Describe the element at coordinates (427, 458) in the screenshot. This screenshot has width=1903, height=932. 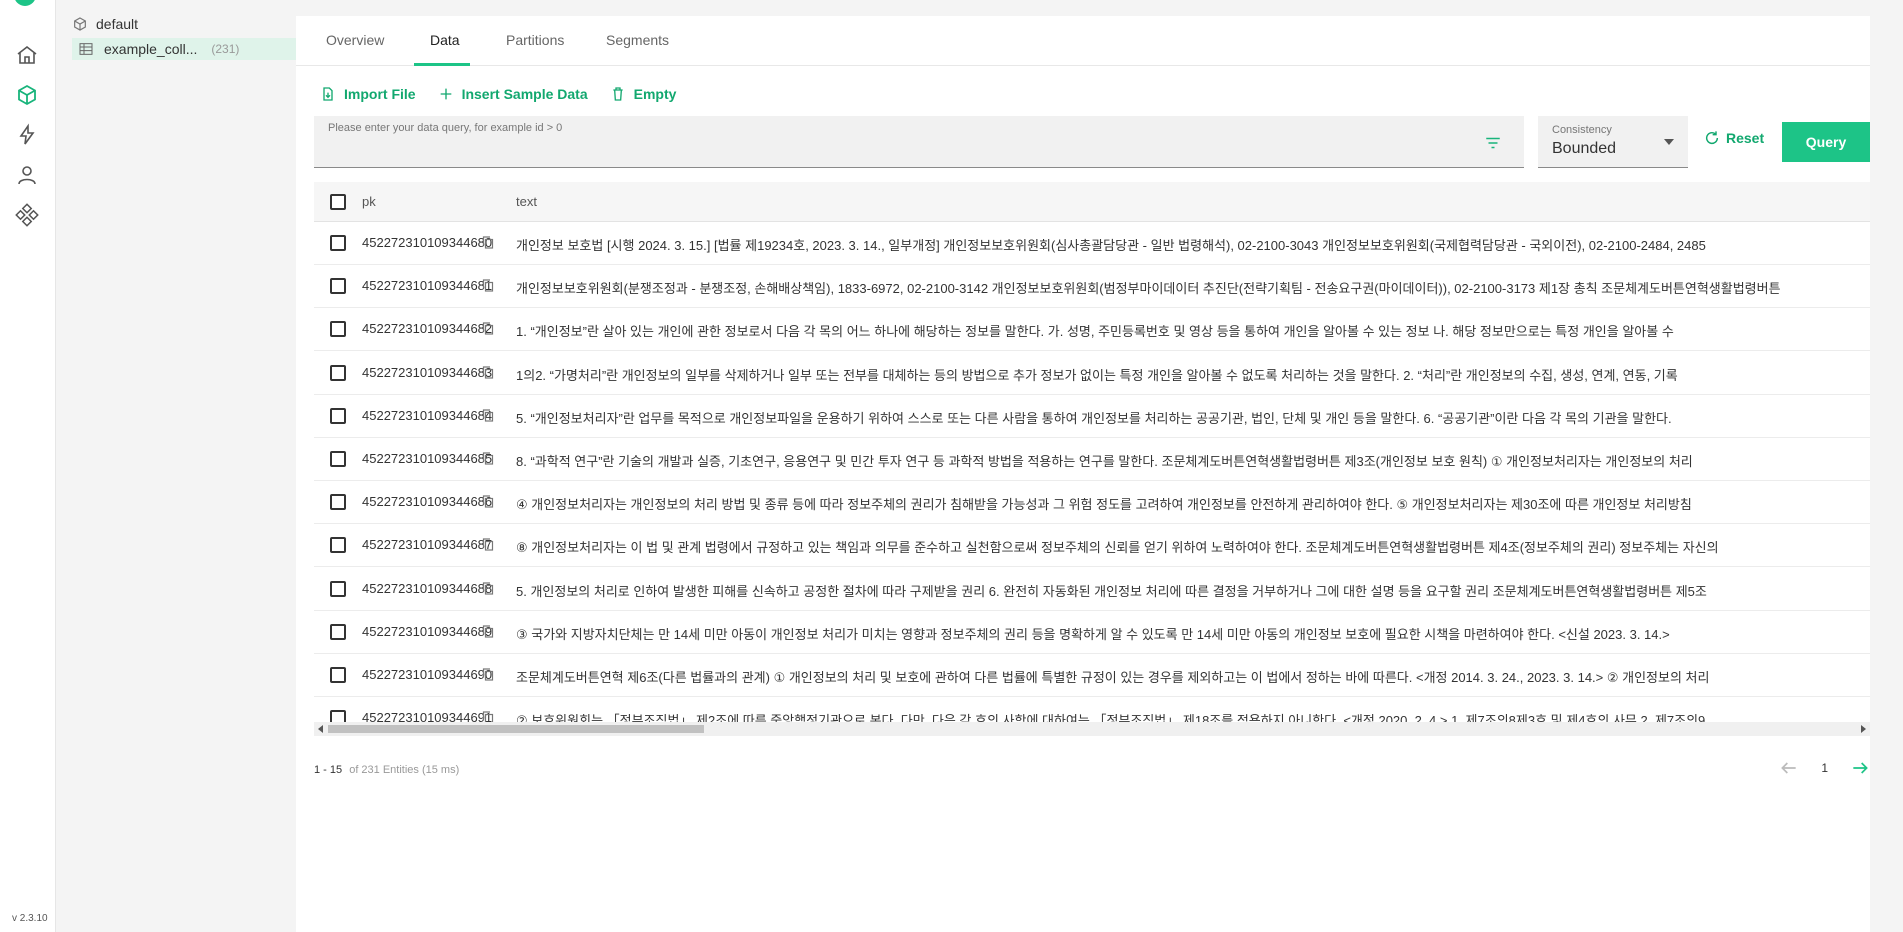
I see `row-pk: 452272310109344685` at that location.